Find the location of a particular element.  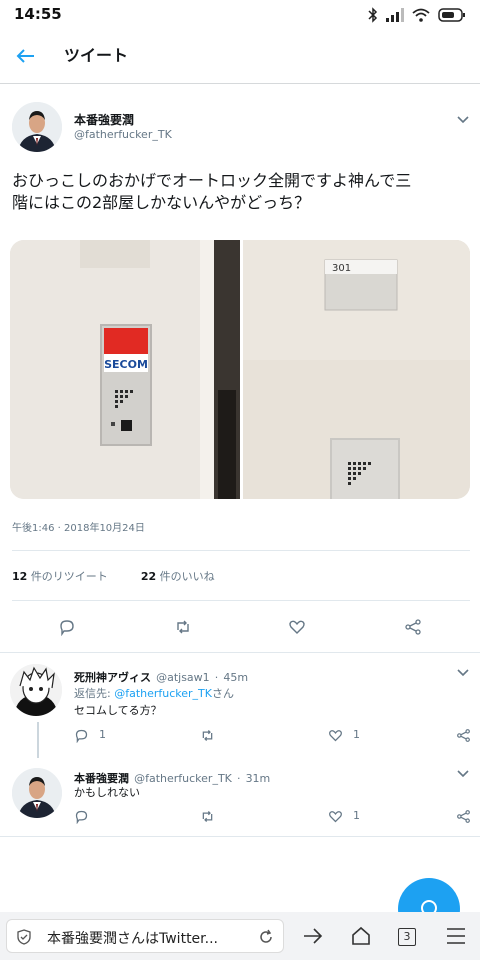

back-arrow-icon is located at coordinates (26, 56).